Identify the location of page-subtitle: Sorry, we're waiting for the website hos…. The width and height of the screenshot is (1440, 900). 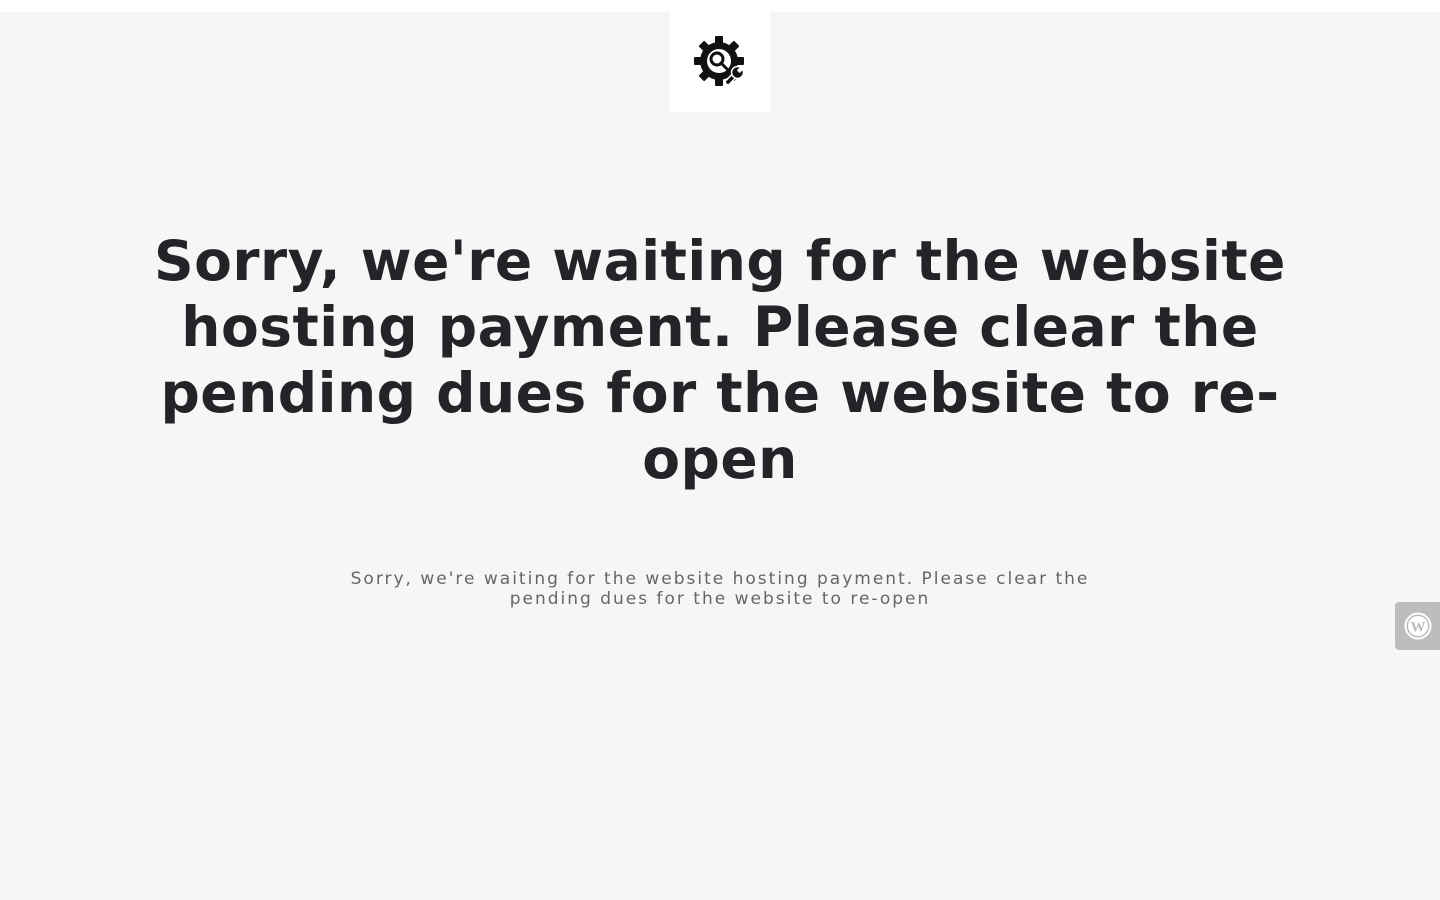
(720, 589).